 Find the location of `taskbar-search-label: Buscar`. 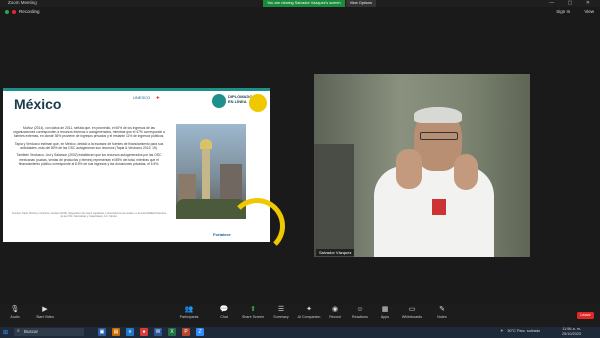

taskbar-search-label: Buscar is located at coordinates (31, 331).